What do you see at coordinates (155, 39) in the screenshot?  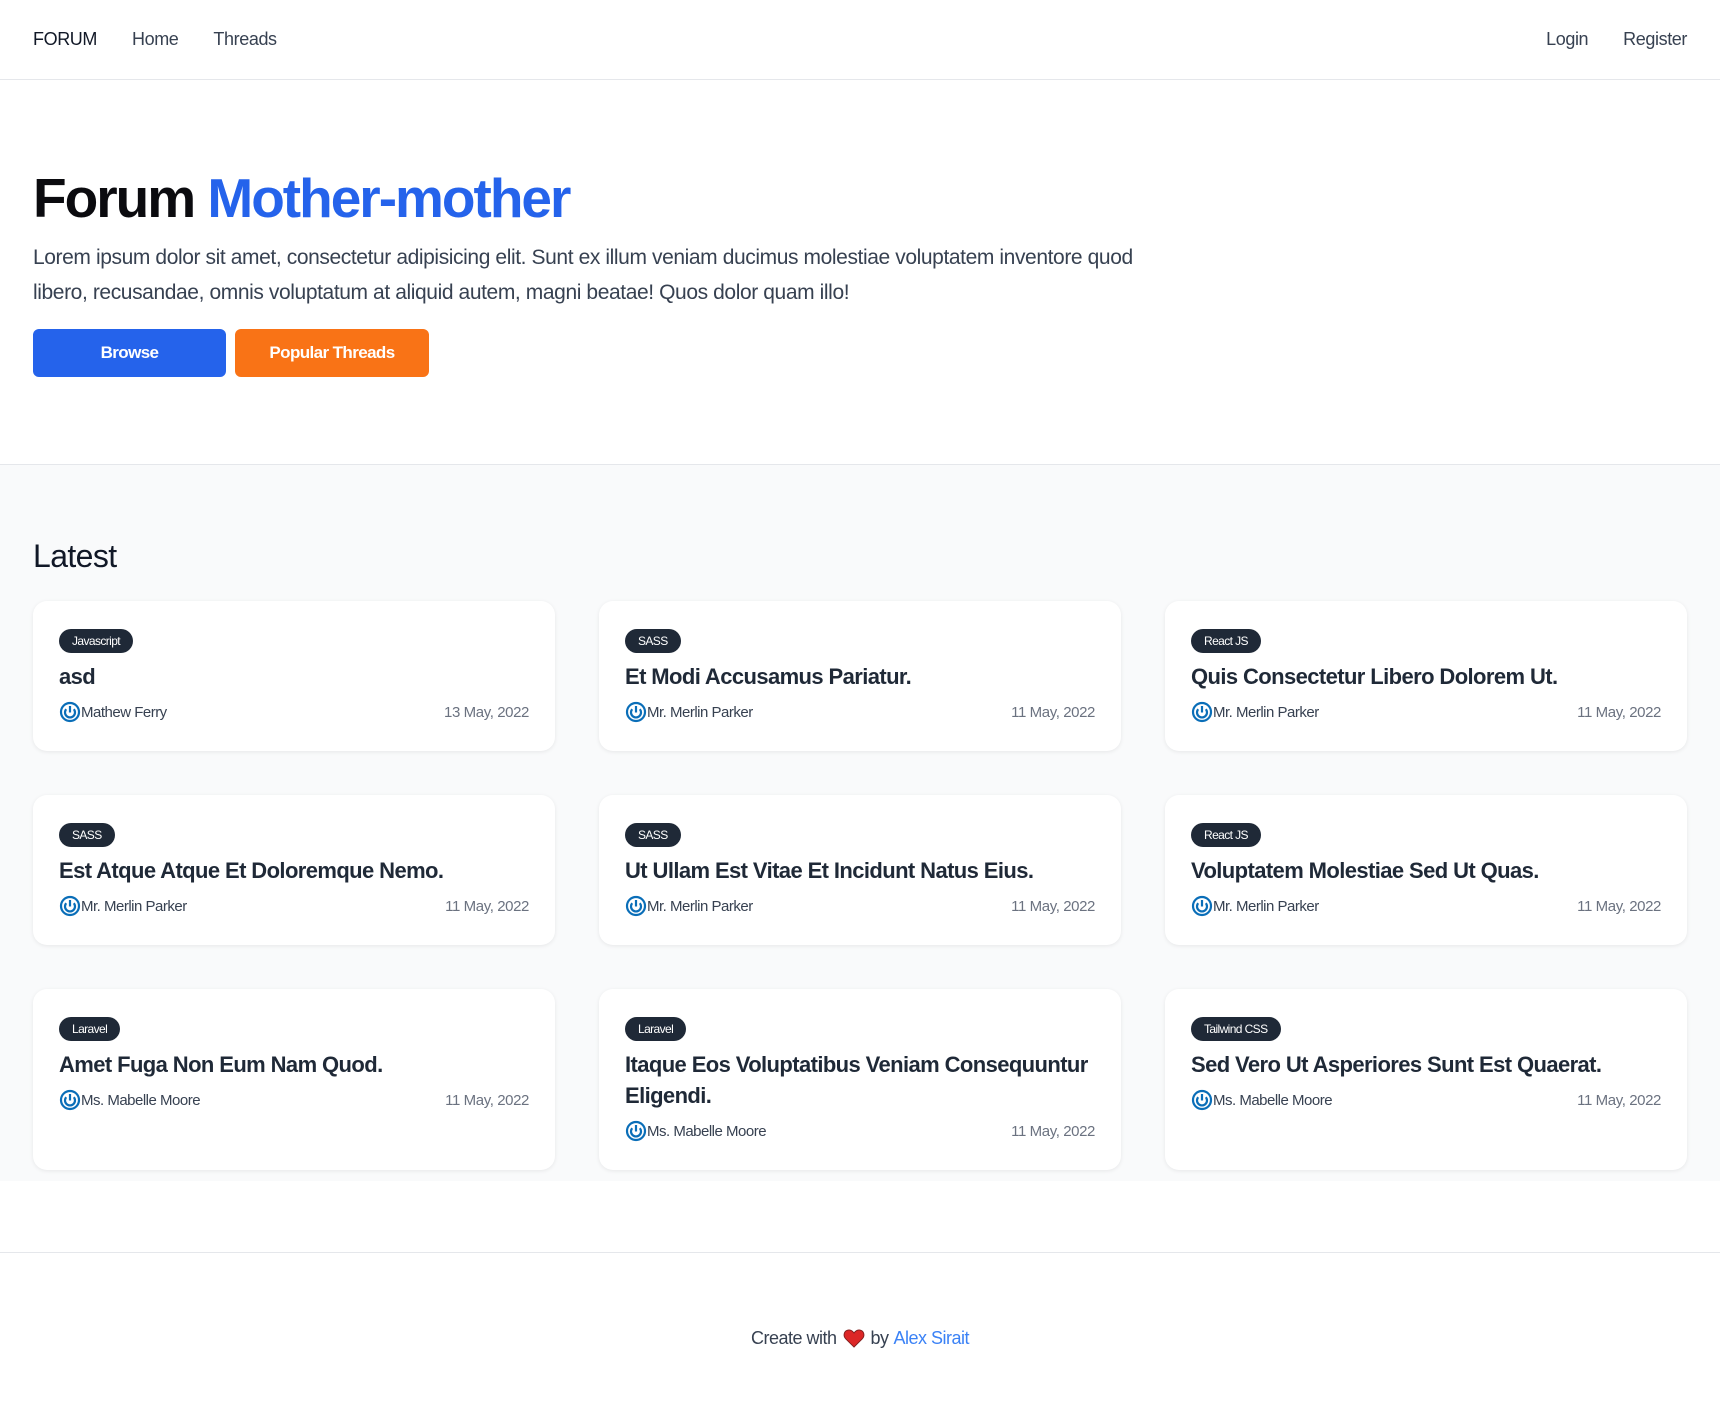 I see `nav-link-home: Home` at bounding box center [155, 39].